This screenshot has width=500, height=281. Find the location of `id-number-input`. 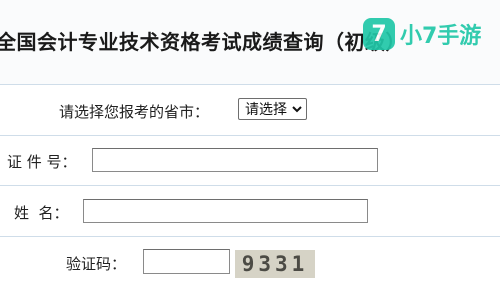

id-number-input is located at coordinates (235, 160).